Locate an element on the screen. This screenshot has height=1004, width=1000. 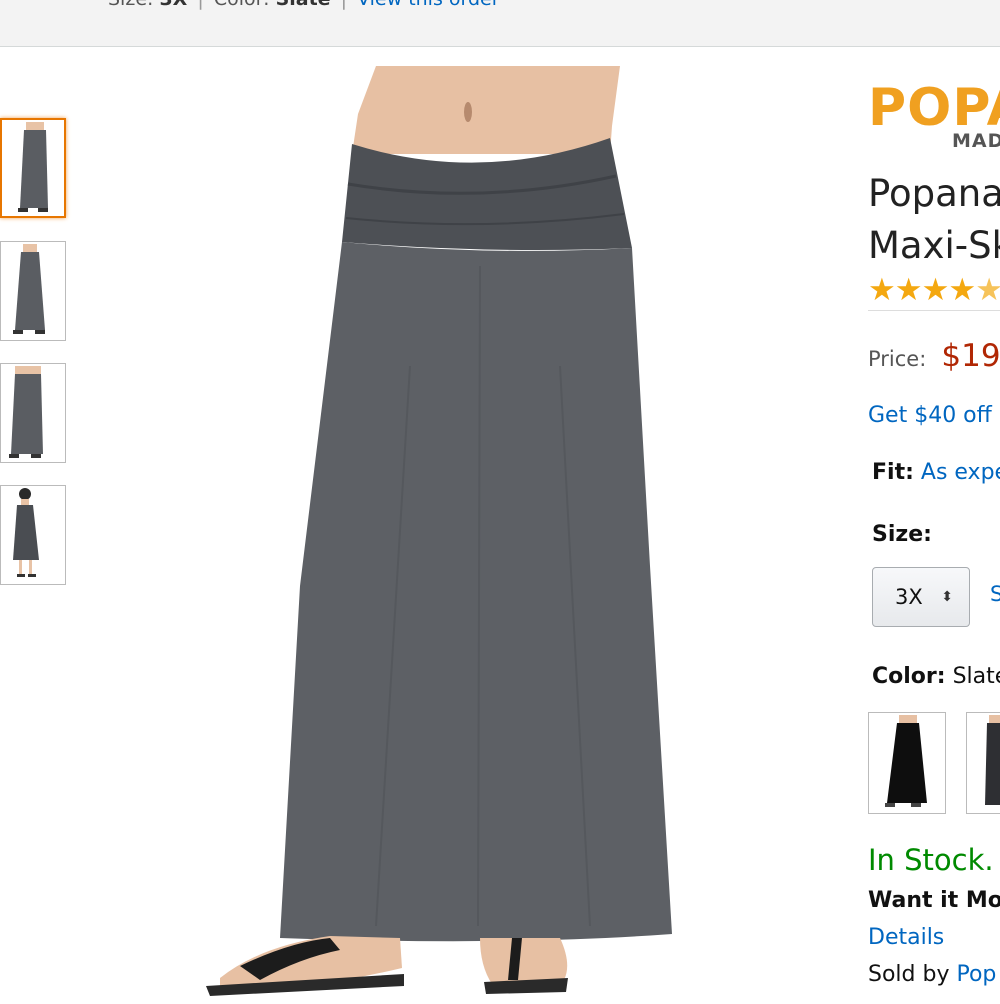
price-row: Price: $19 is located at coordinates (934, 356).